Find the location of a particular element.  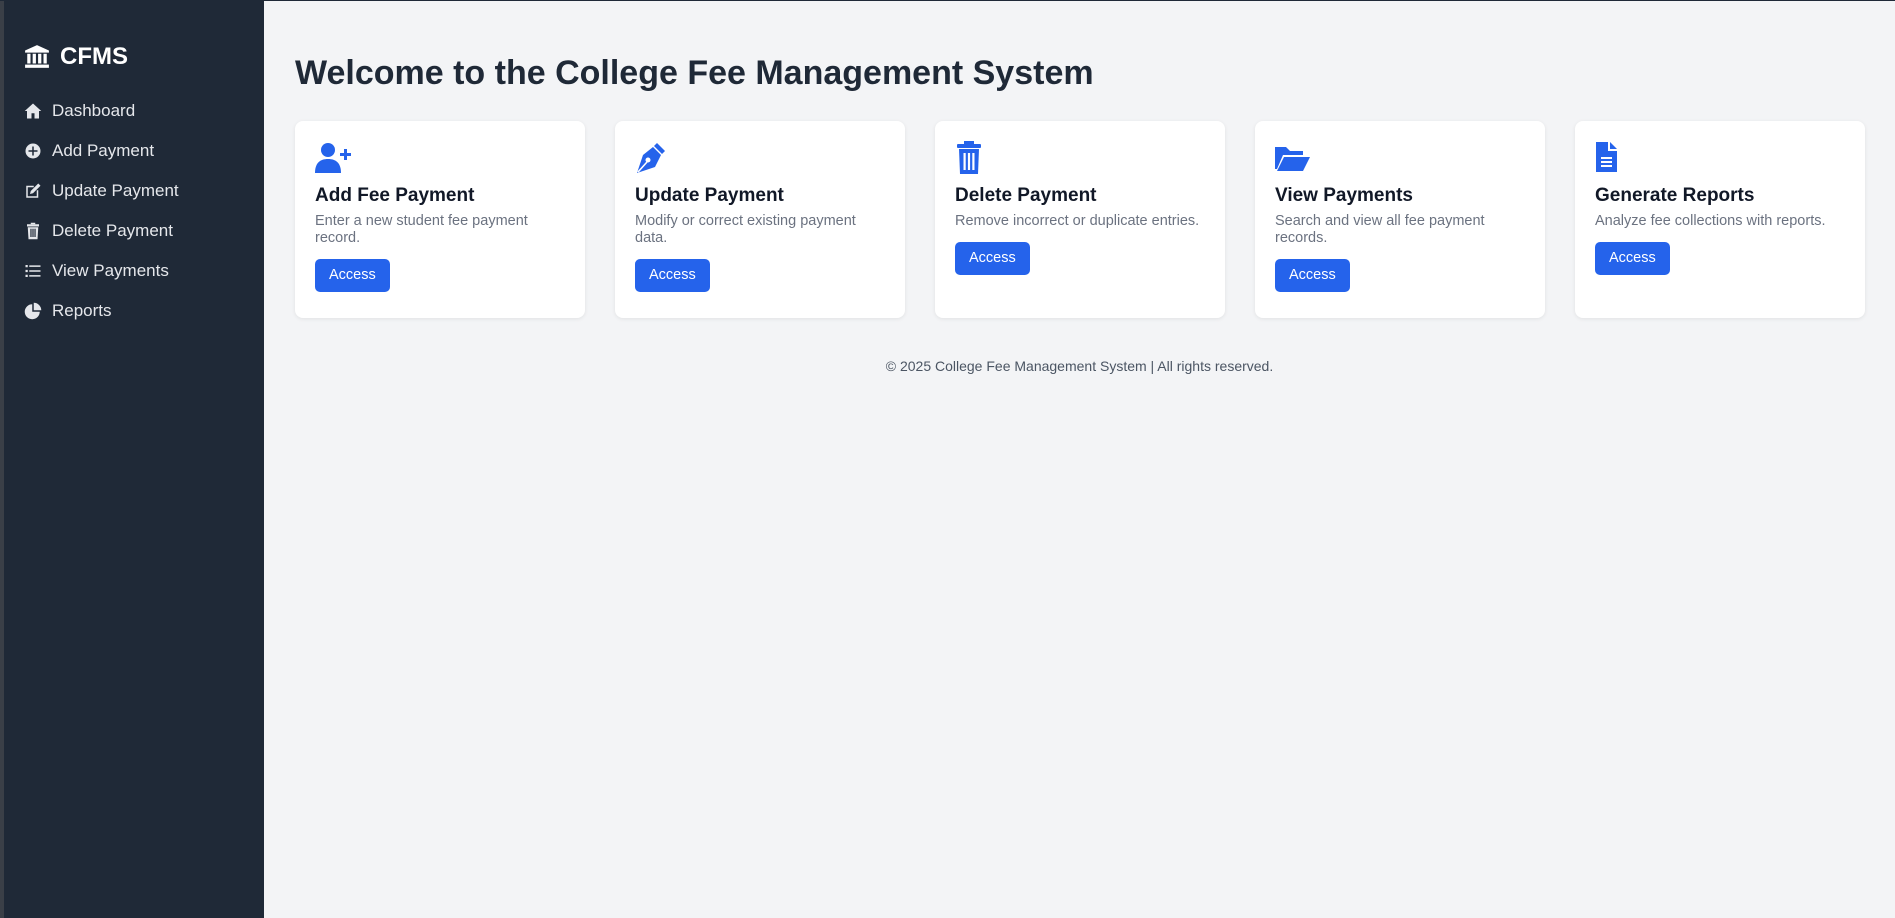

sidebar-item-add-payment: Add Payment is located at coordinates (134, 151).